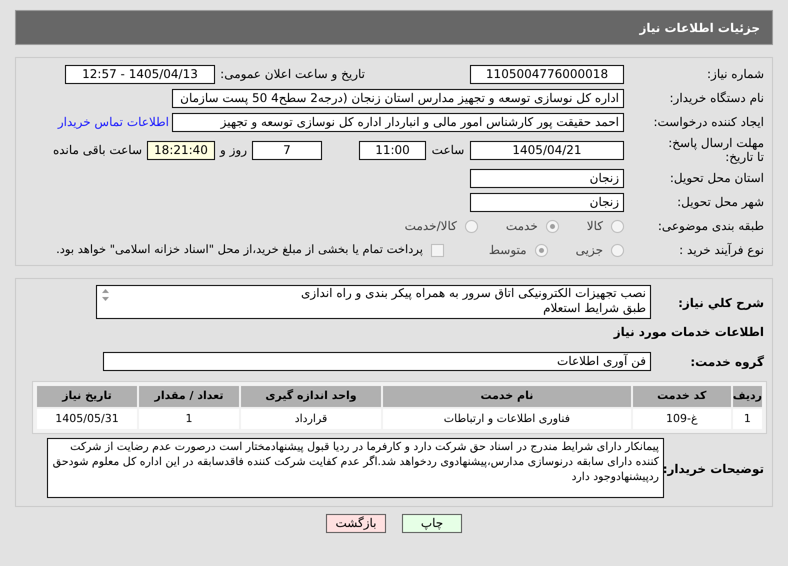 This screenshot has width=788, height=566. What do you see at coordinates (311, 396) in the screenshot?
I see `column-header: واحد اندازه گیری` at bounding box center [311, 396].